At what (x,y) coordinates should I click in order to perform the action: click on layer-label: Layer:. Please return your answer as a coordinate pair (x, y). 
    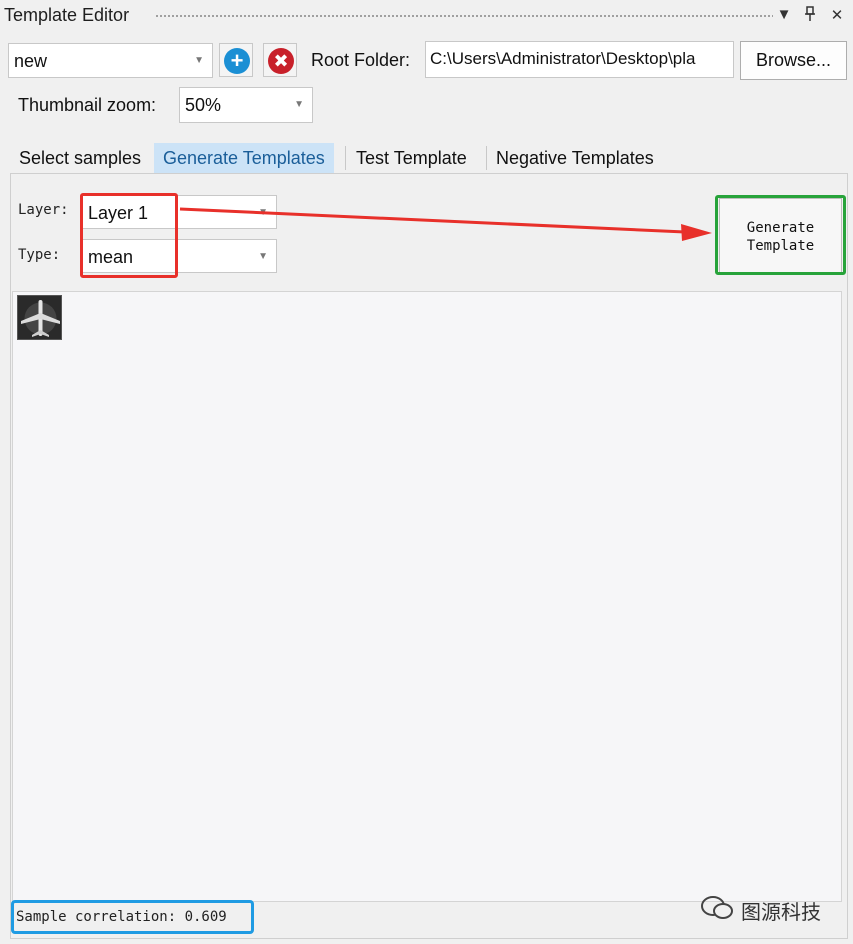
    Looking at the image, I should click on (43, 210).